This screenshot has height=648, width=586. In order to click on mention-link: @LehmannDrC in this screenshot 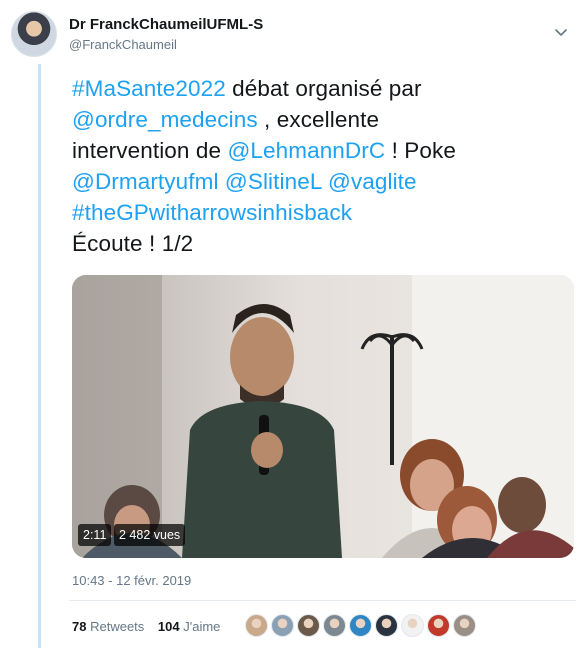, I will do `click(306, 150)`.